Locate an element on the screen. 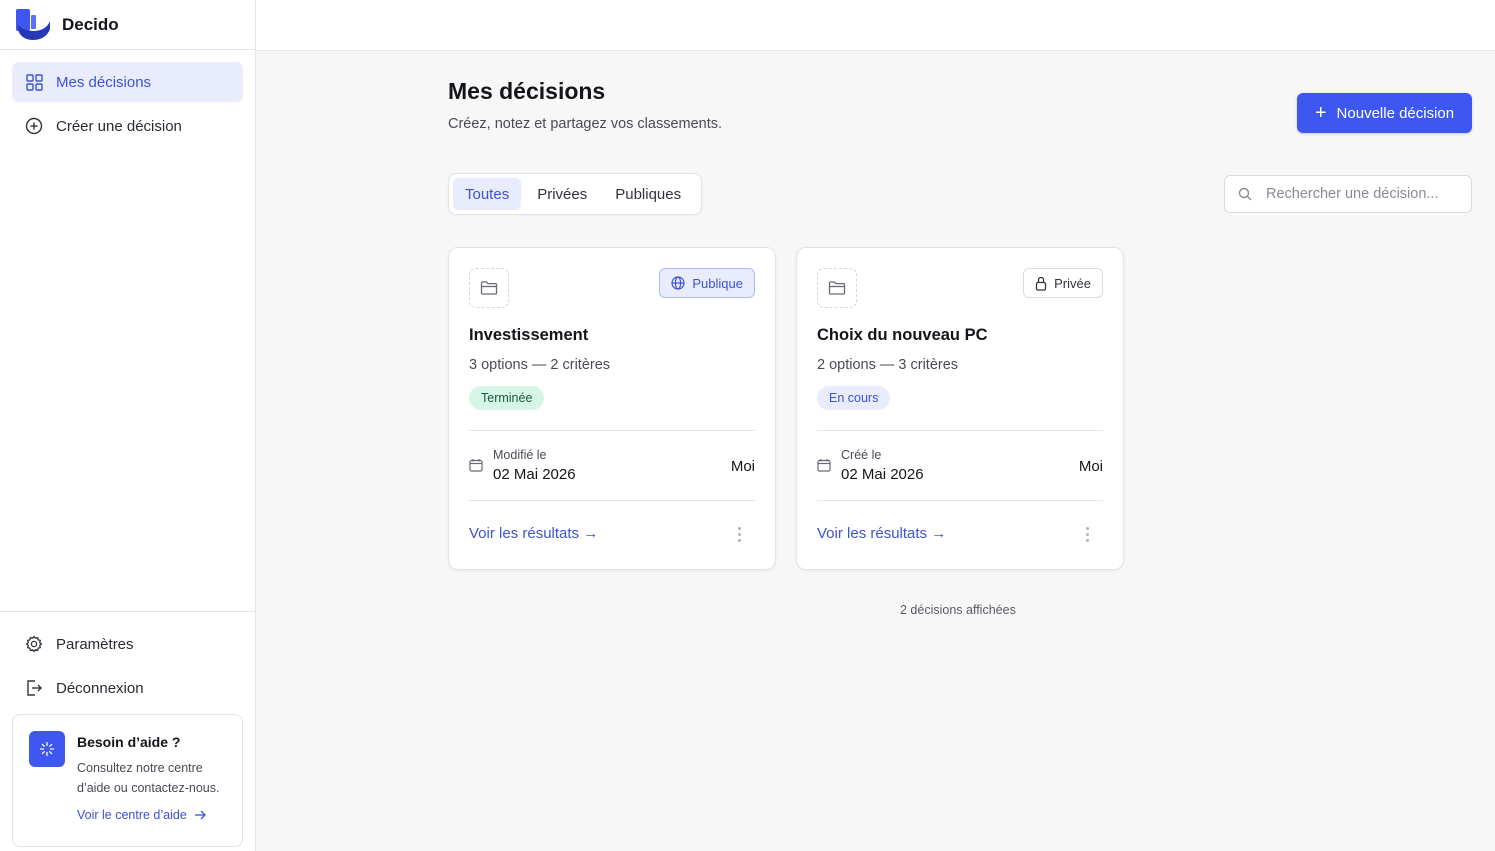 The image size is (1495, 851). new-decision-label: Nouvelle décision is located at coordinates (1395, 113).